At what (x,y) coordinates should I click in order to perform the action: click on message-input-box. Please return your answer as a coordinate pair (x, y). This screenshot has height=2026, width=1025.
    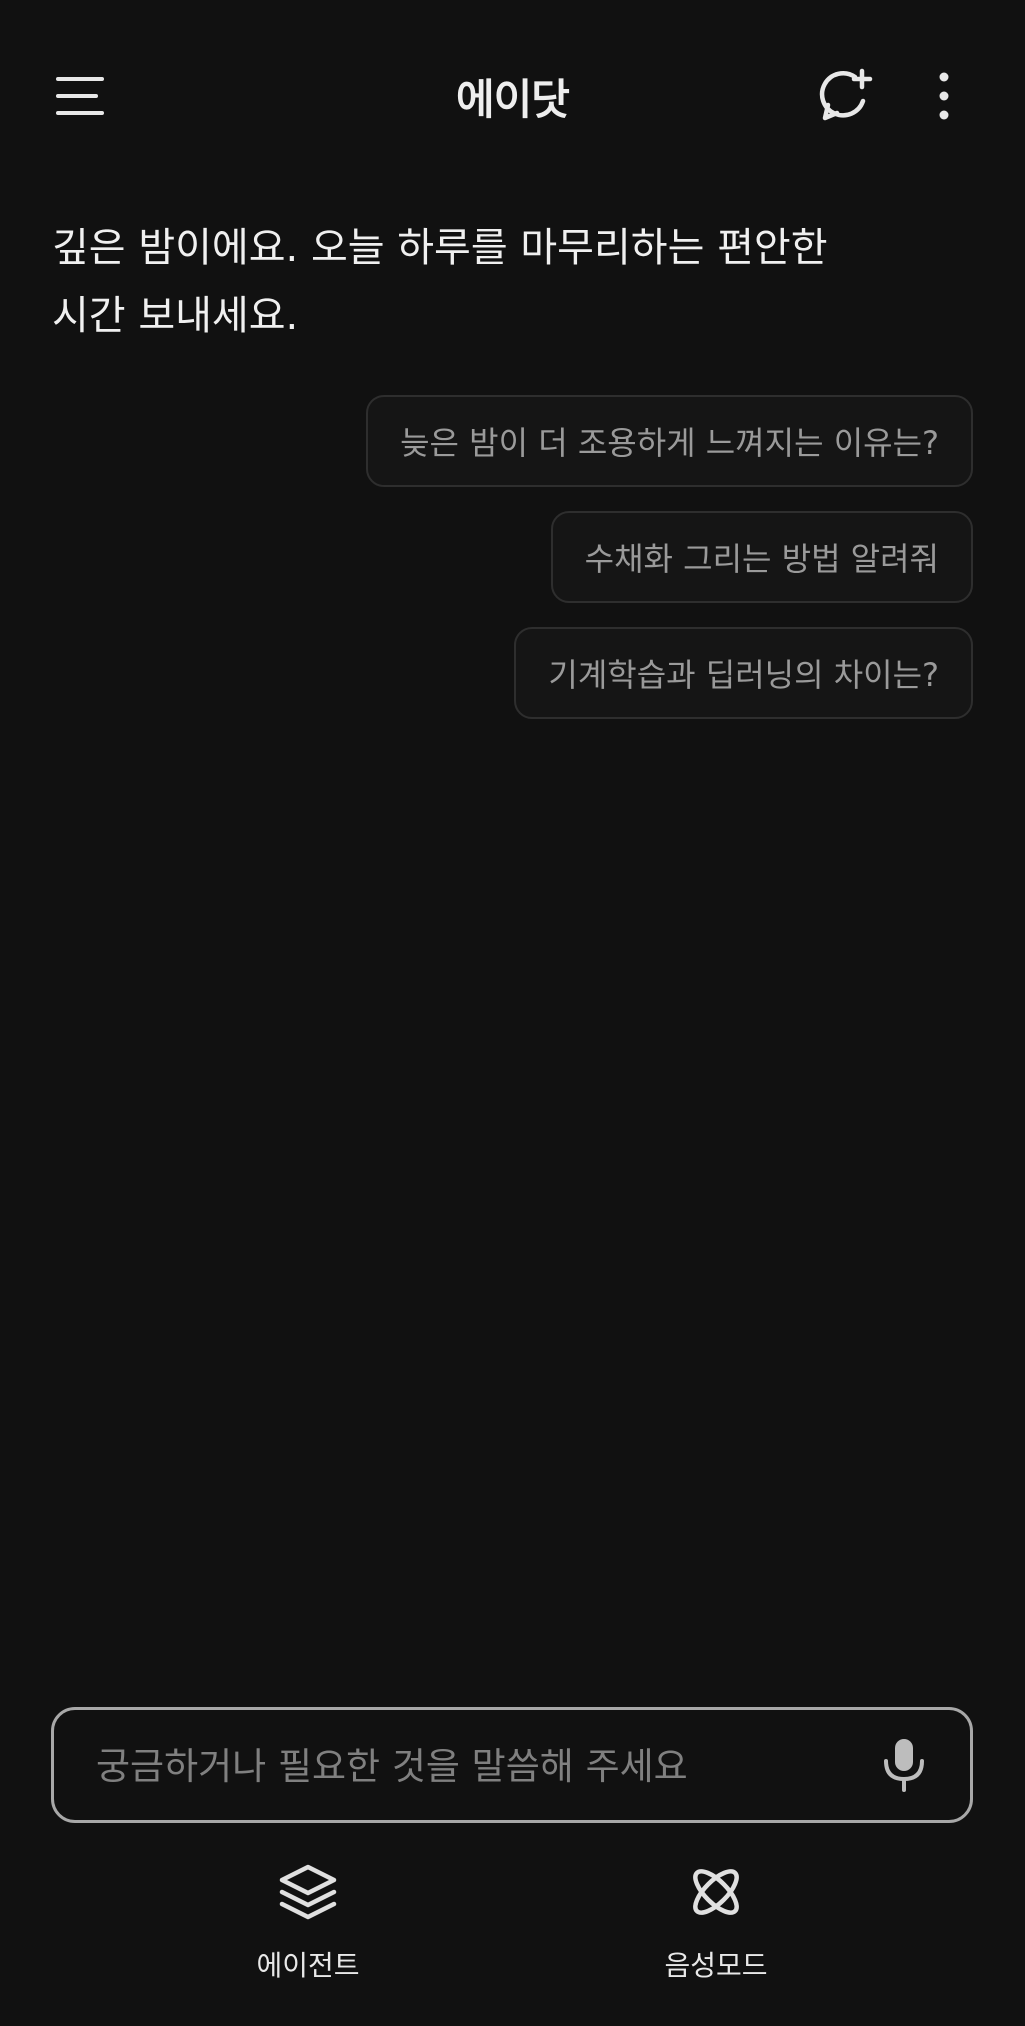
    Looking at the image, I should click on (512, 1765).